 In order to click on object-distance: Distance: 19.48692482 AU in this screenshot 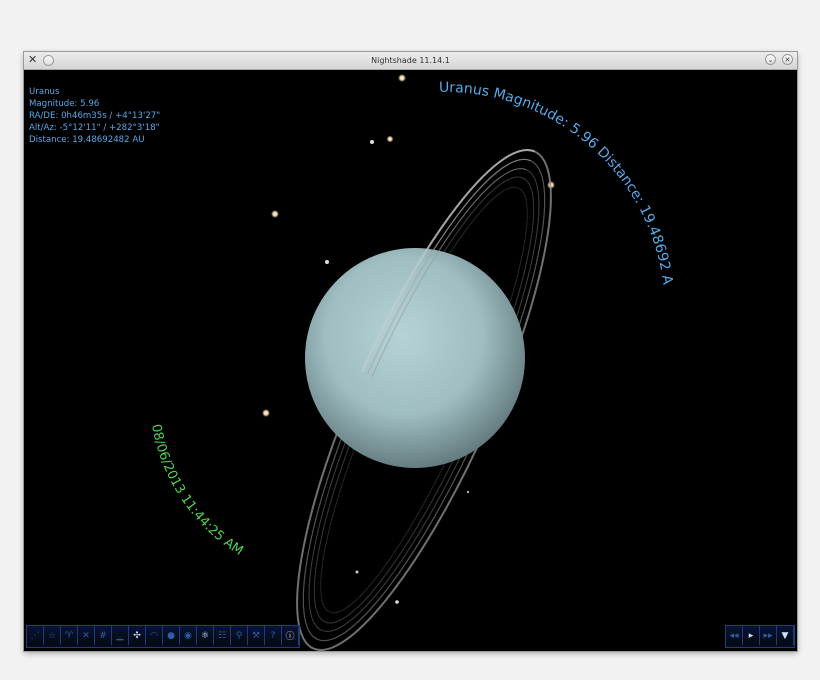, I will do `click(87, 140)`.